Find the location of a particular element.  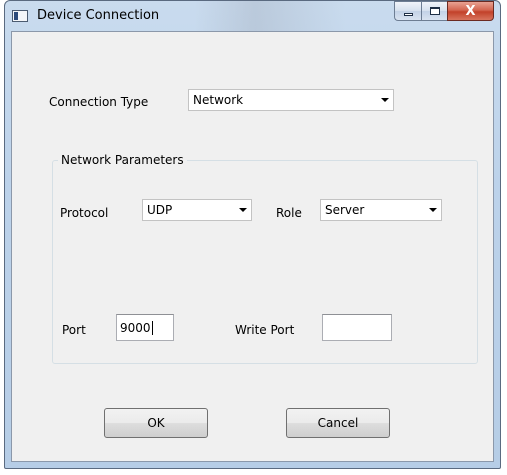

title-bar-background is located at coordinates (270, 16).